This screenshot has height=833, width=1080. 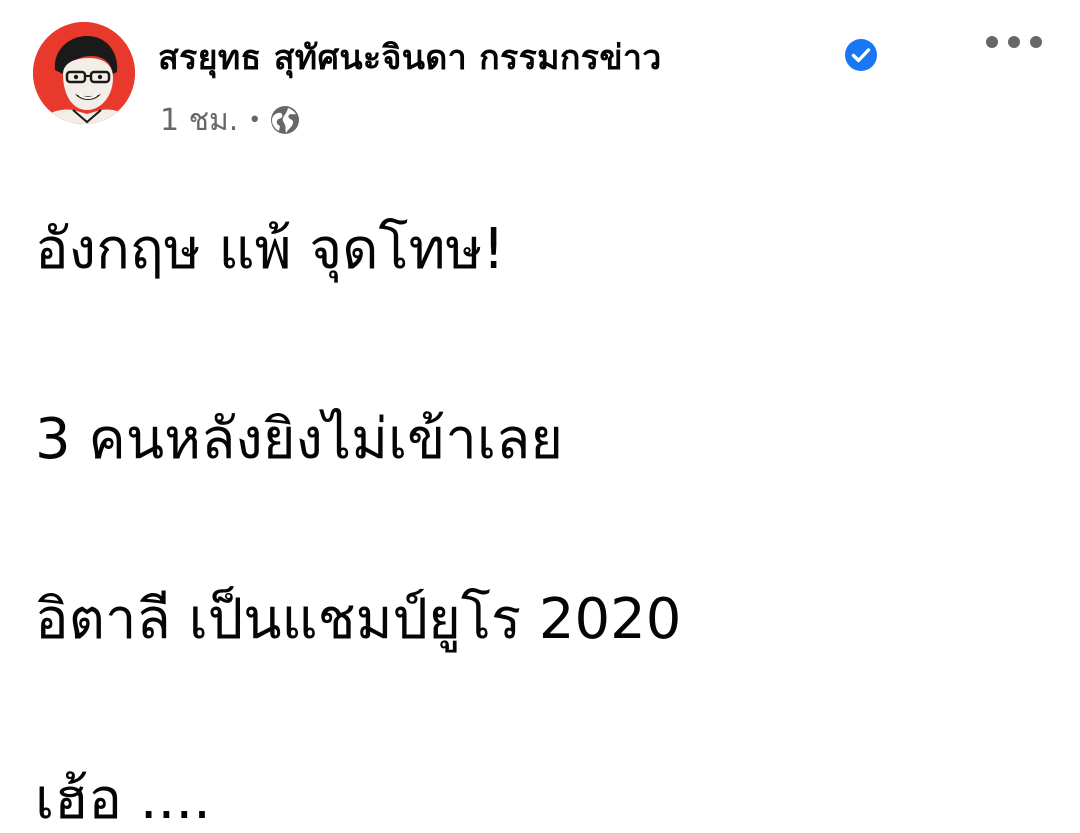 What do you see at coordinates (285, 120) in the screenshot?
I see `globe-icon` at bounding box center [285, 120].